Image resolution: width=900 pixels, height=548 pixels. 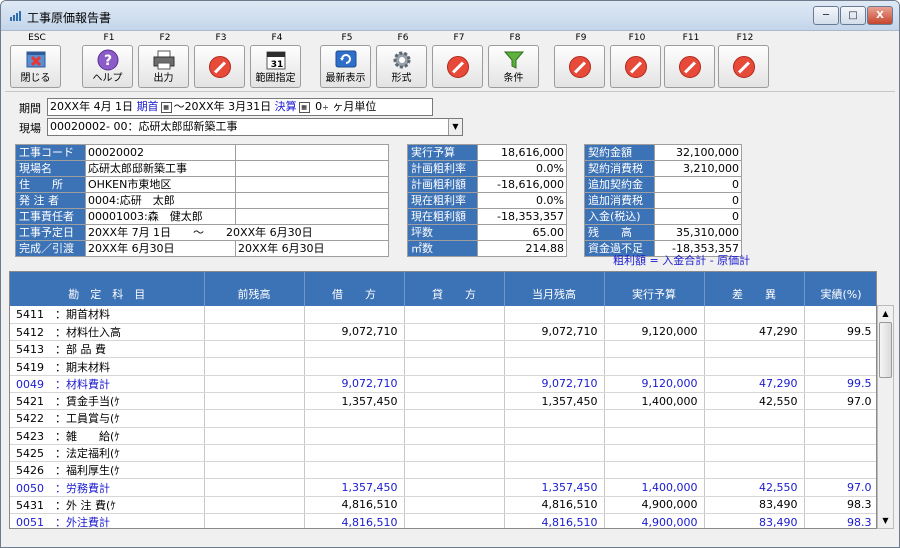 I want to click on spinner-icon: ÷, so click(x=325, y=107).